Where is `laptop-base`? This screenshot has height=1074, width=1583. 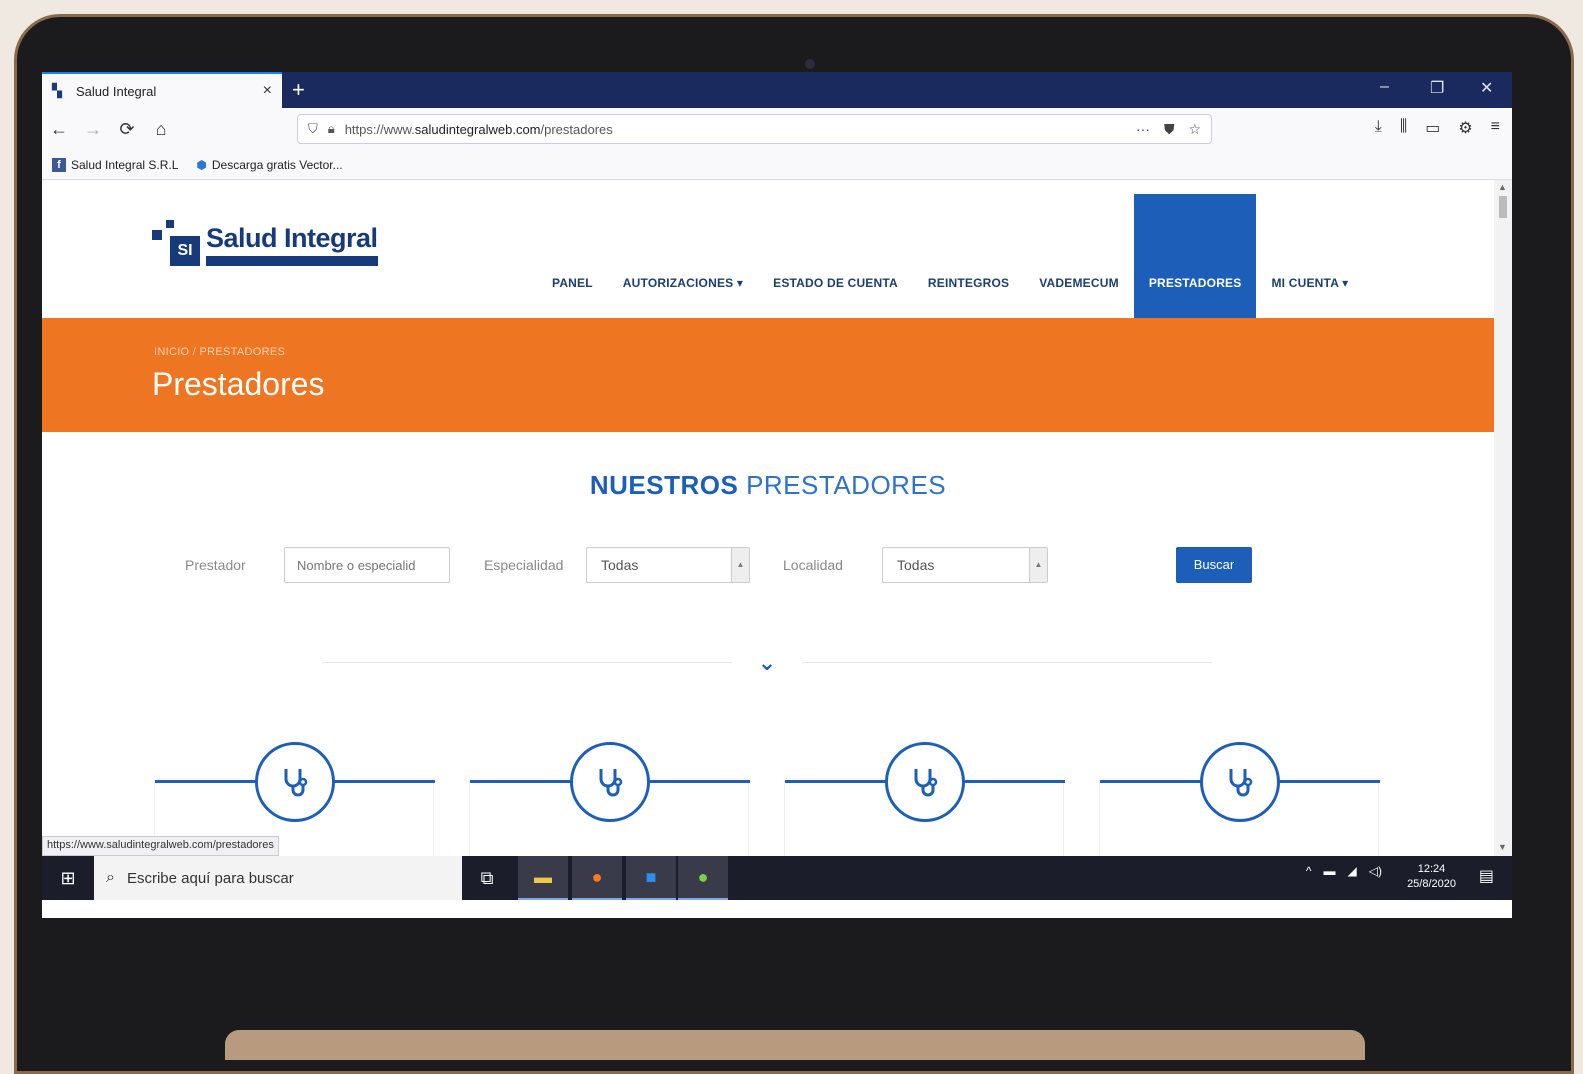
laptop-base is located at coordinates (795, 1045).